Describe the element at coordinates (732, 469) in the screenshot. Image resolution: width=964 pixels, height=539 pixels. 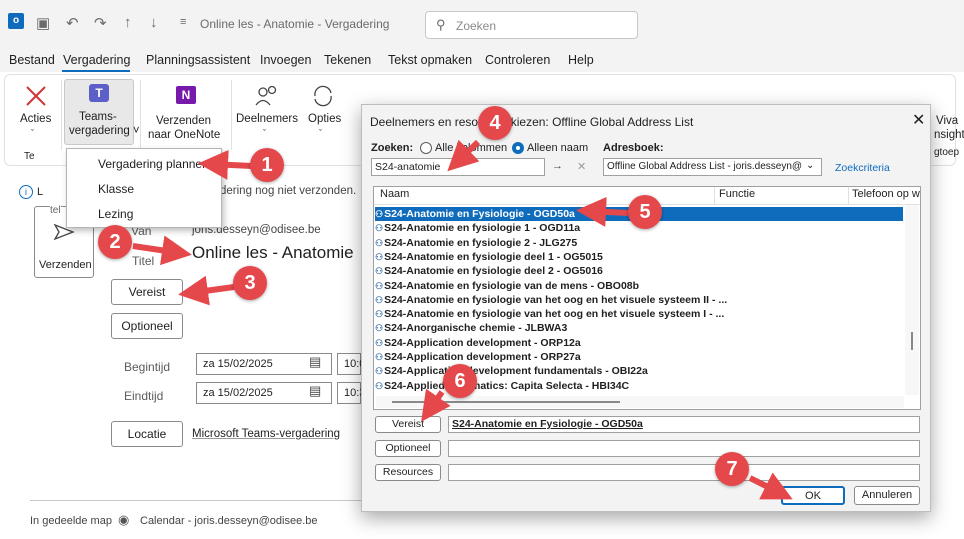
I see `callout-7: 7` at that location.